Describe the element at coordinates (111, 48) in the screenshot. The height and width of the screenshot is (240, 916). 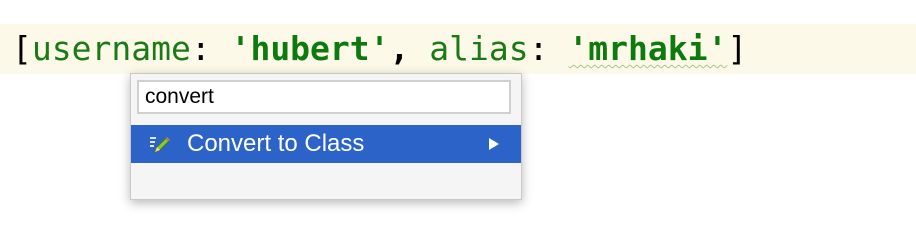
I see `map-key-username: username` at that location.